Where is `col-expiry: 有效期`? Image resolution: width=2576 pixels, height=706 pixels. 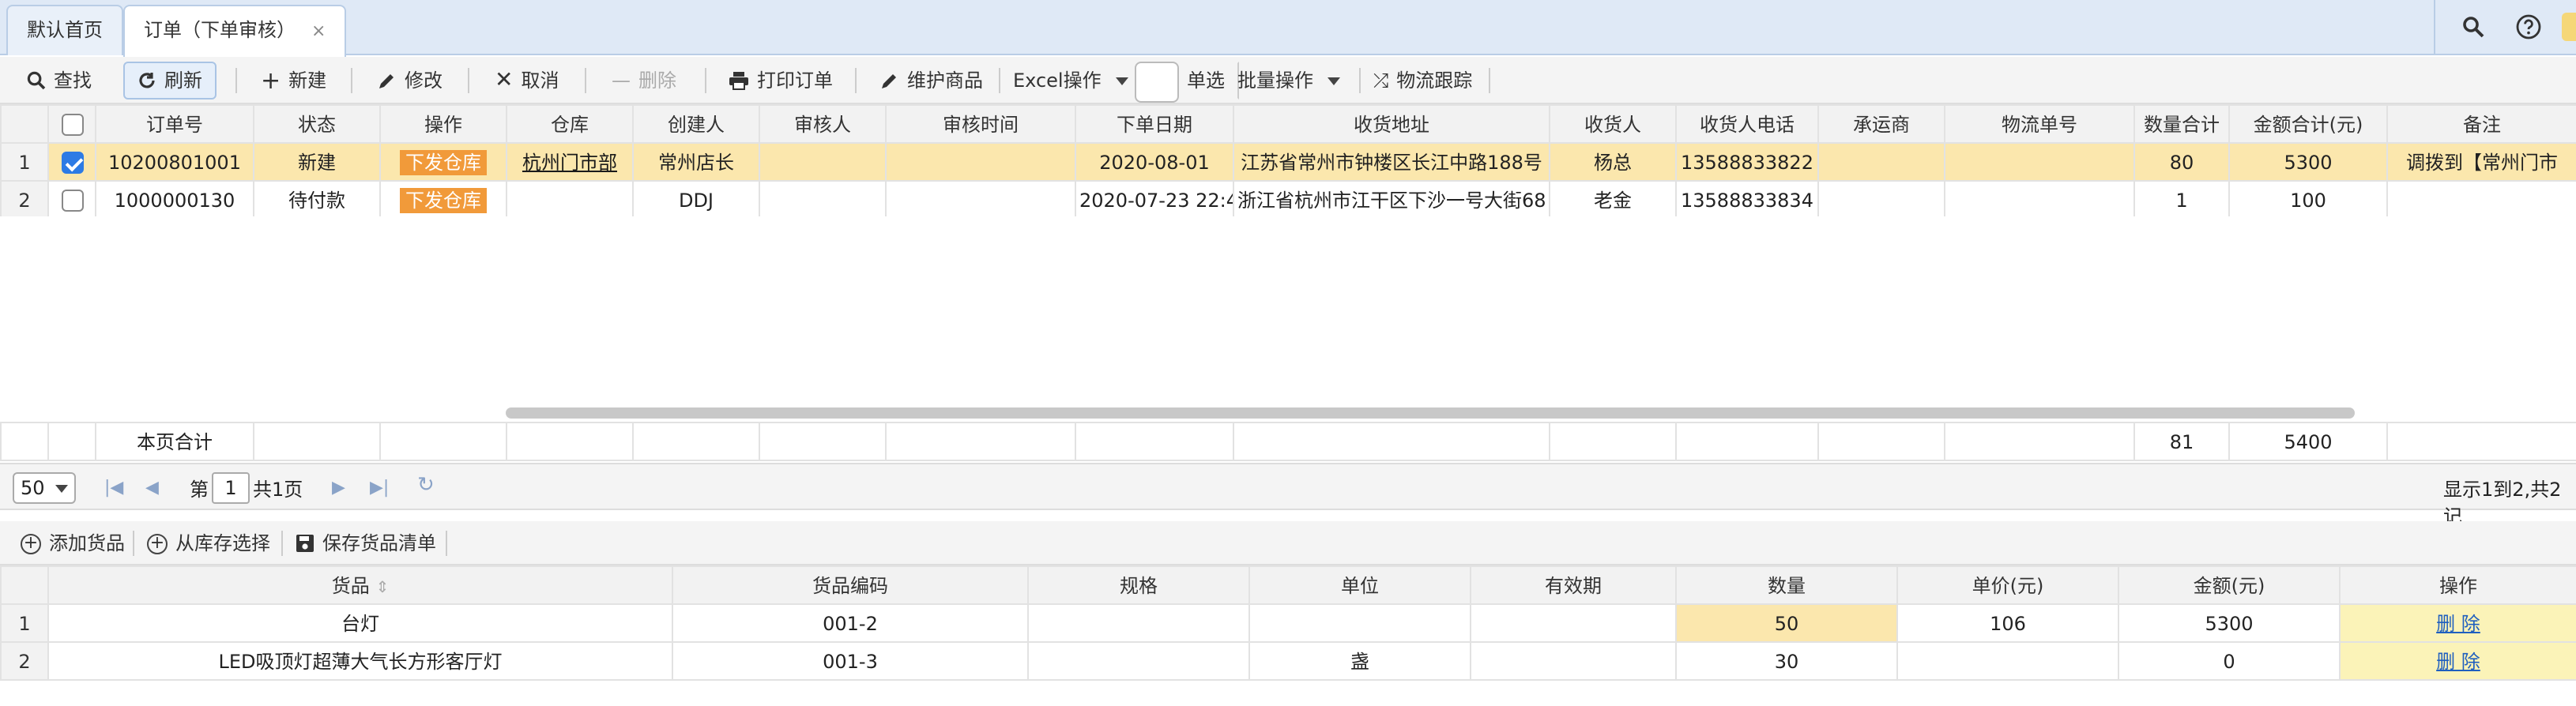 col-expiry: 有效期 is located at coordinates (1573, 585).